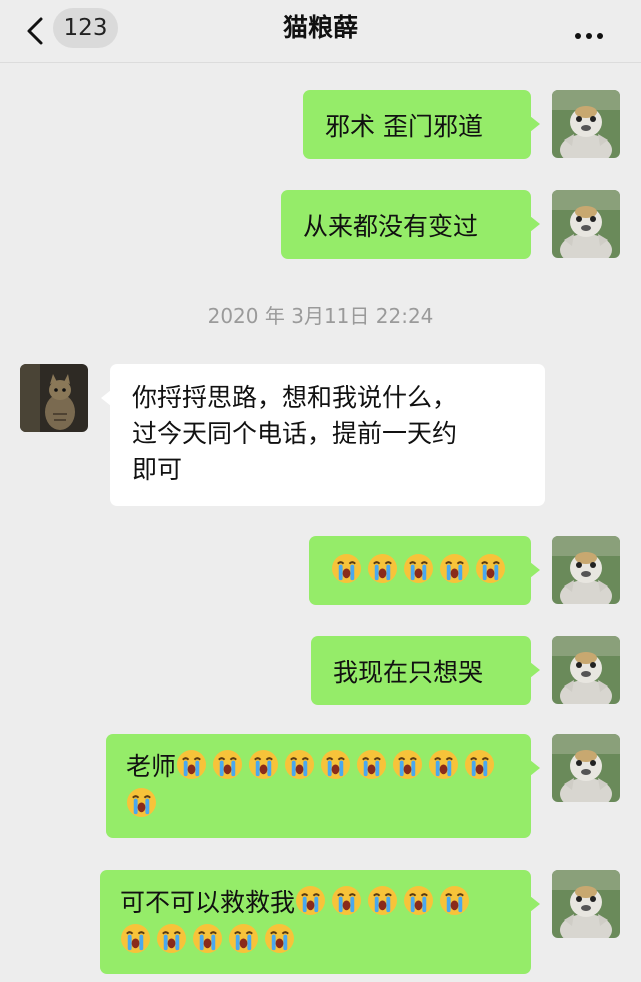 The height and width of the screenshot is (982, 641). Describe the element at coordinates (320, 316) in the screenshot. I see `message-timestamp: 2020 年 3月11日 22:24` at that location.